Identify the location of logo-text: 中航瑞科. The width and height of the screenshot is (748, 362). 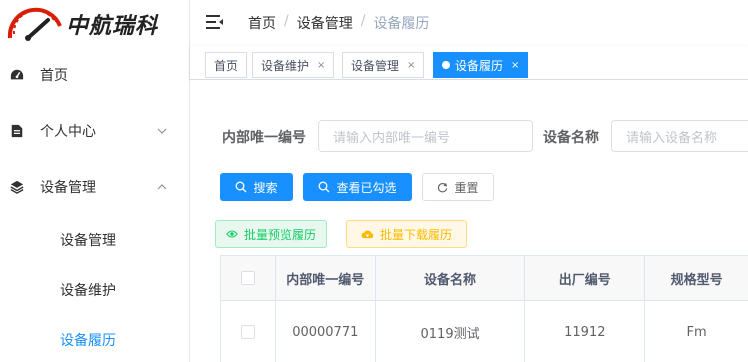
(112, 26).